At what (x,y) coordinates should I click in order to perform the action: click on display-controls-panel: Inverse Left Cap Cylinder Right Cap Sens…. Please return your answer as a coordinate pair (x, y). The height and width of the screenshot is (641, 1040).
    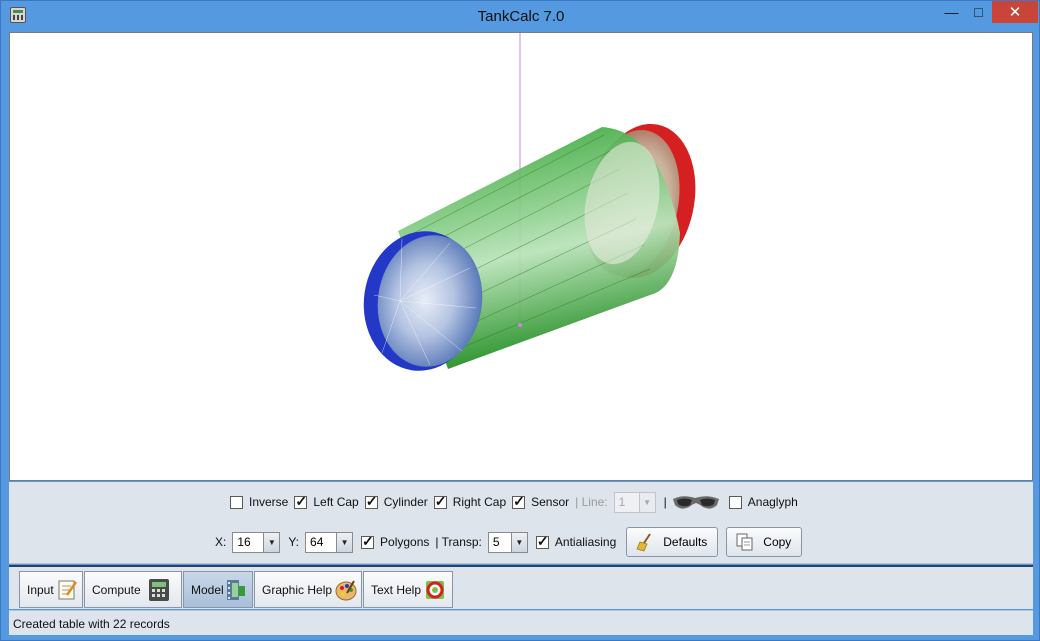
    Looking at the image, I should click on (521, 523).